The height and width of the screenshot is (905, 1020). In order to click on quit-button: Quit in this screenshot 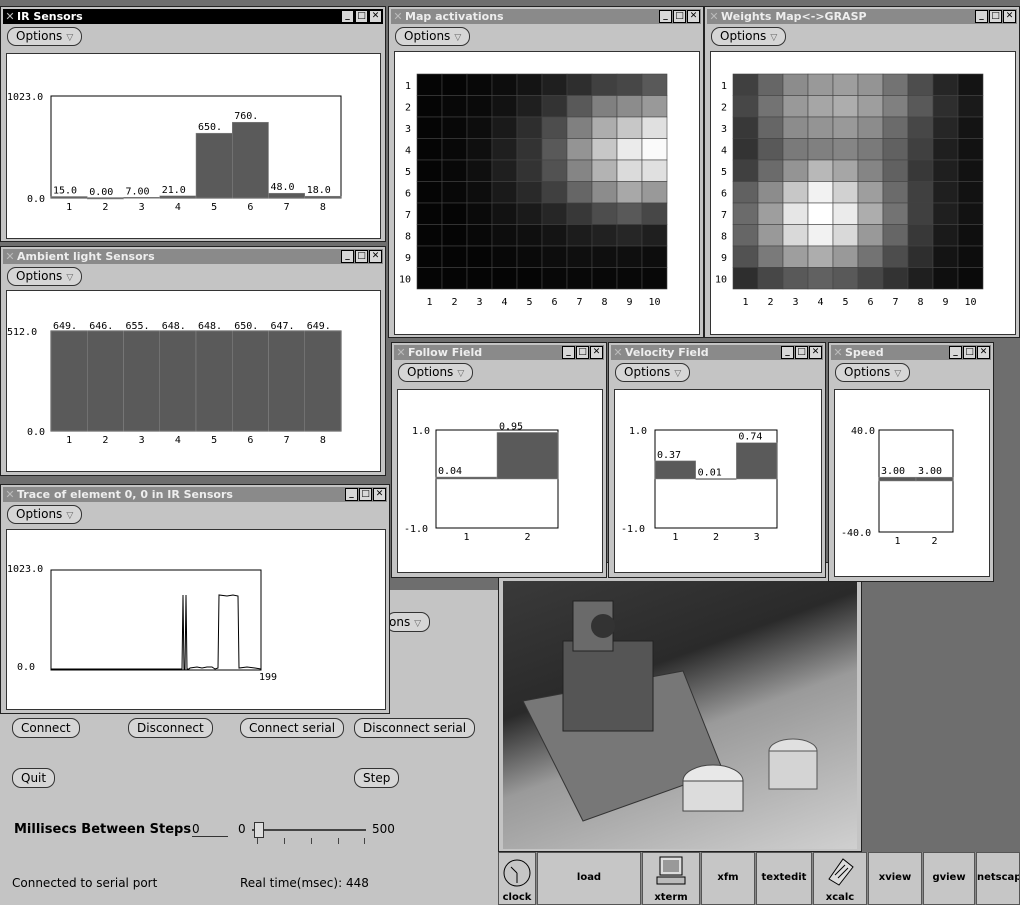, I will do `click(34, 778)`.